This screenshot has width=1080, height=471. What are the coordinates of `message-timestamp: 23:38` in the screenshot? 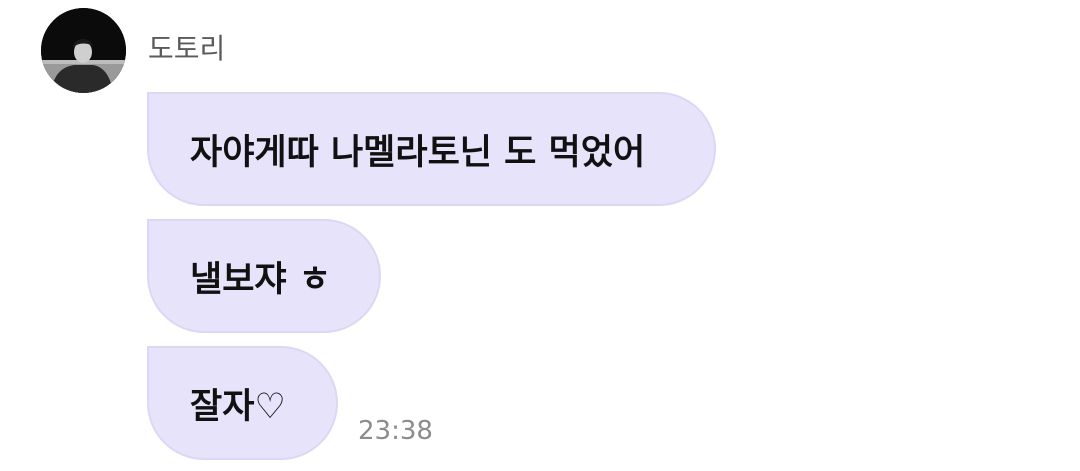 It's located at (395, 431).